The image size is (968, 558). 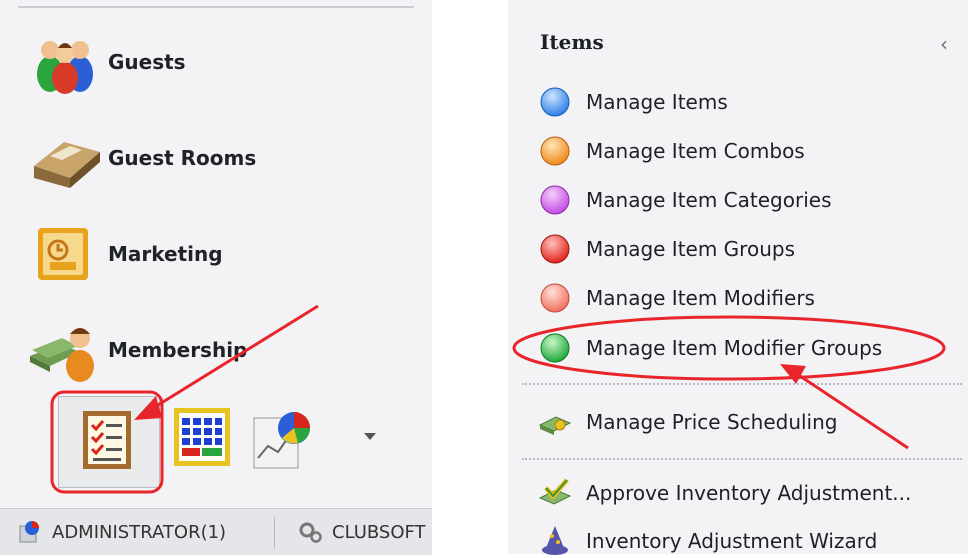 I want to click on nav-label-membership: Membership, so click(x=178, y=350).